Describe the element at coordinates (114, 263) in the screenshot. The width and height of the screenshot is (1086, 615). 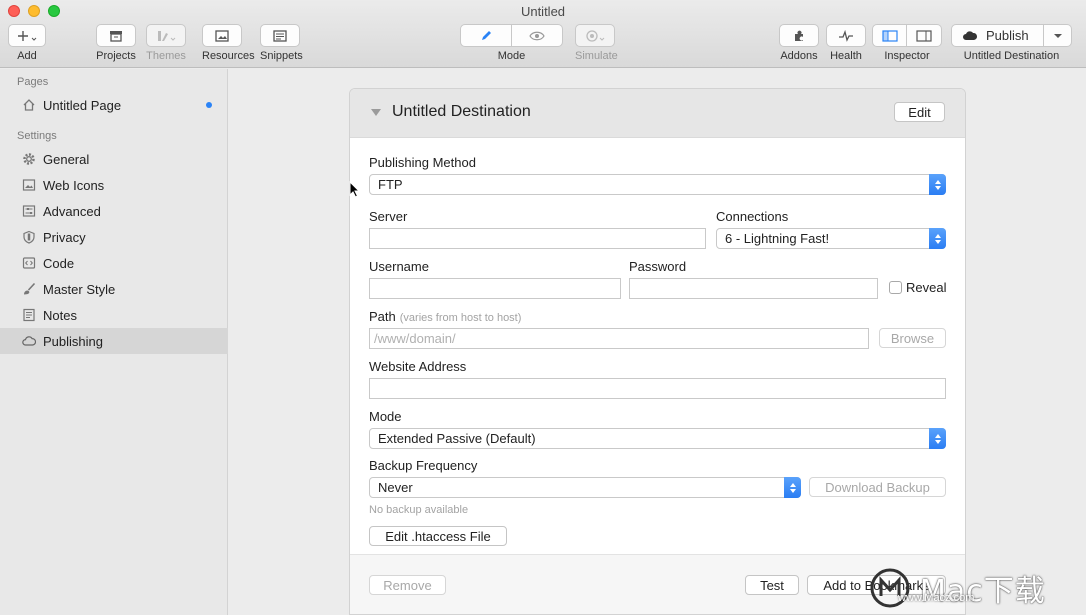
I see `sidebar-item-code: Code` at that location.